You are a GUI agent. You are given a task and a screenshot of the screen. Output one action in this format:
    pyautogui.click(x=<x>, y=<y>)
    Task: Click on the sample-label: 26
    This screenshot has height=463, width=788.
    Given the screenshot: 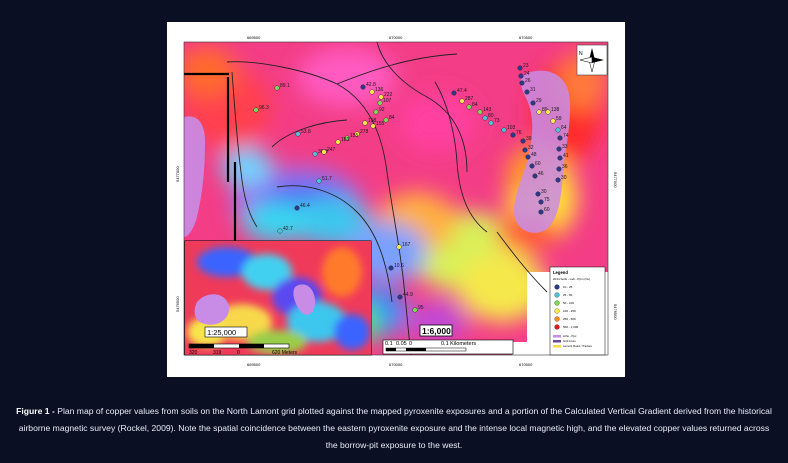 What is the action you would take?
    pyautogui.click(x=528, y=81)
    